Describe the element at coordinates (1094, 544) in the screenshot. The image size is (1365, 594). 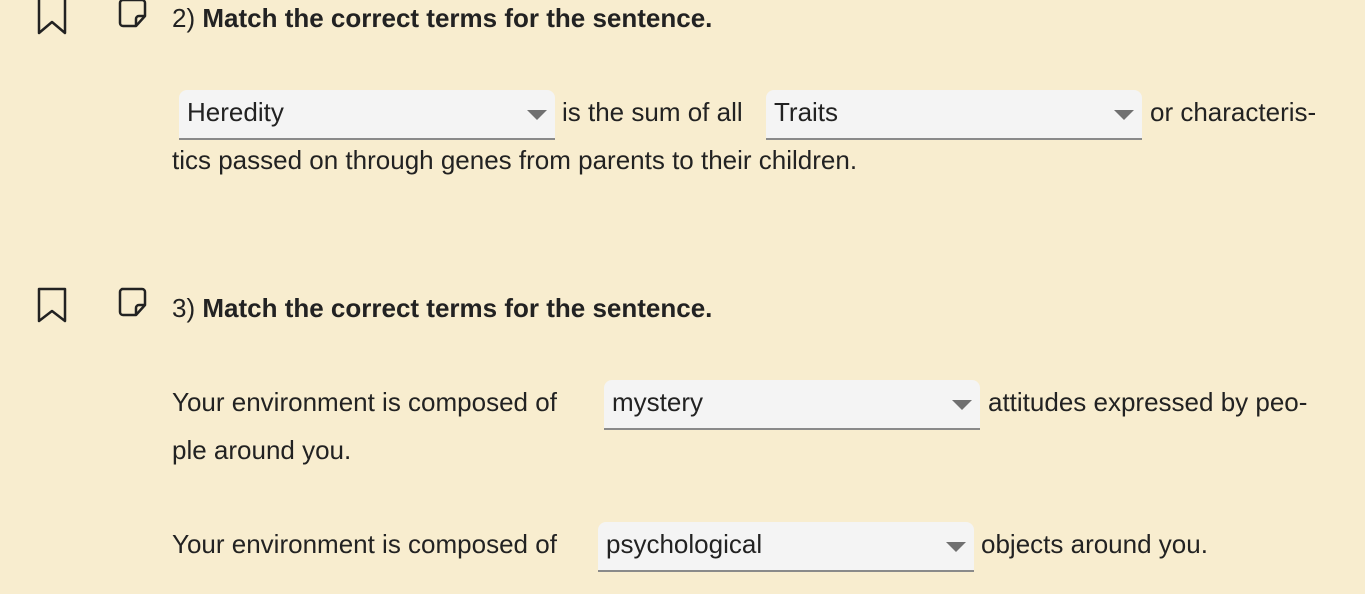
I see `sentence-text: objects around you.` at that location.